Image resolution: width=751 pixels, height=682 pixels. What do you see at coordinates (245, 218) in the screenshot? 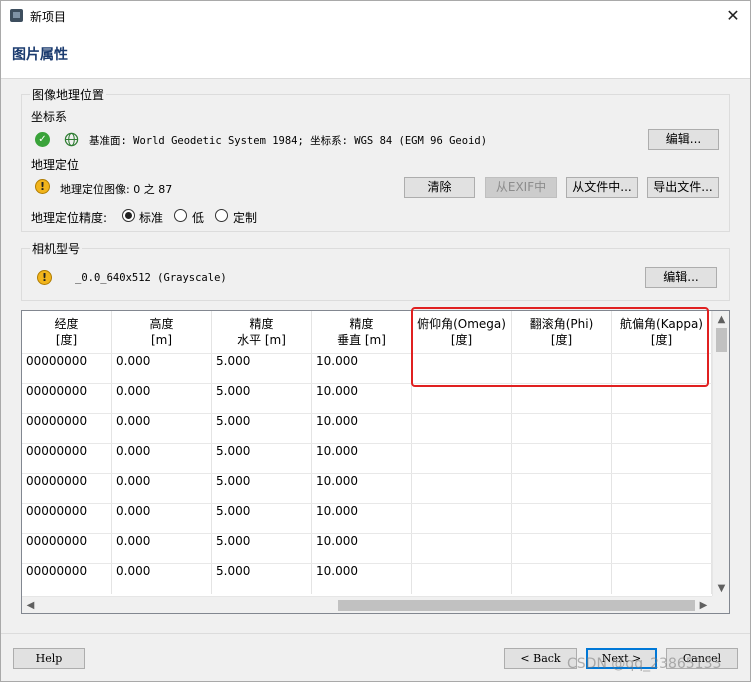
I see `accuracy-custom-label: 定制` at bounding box center [245, 218].